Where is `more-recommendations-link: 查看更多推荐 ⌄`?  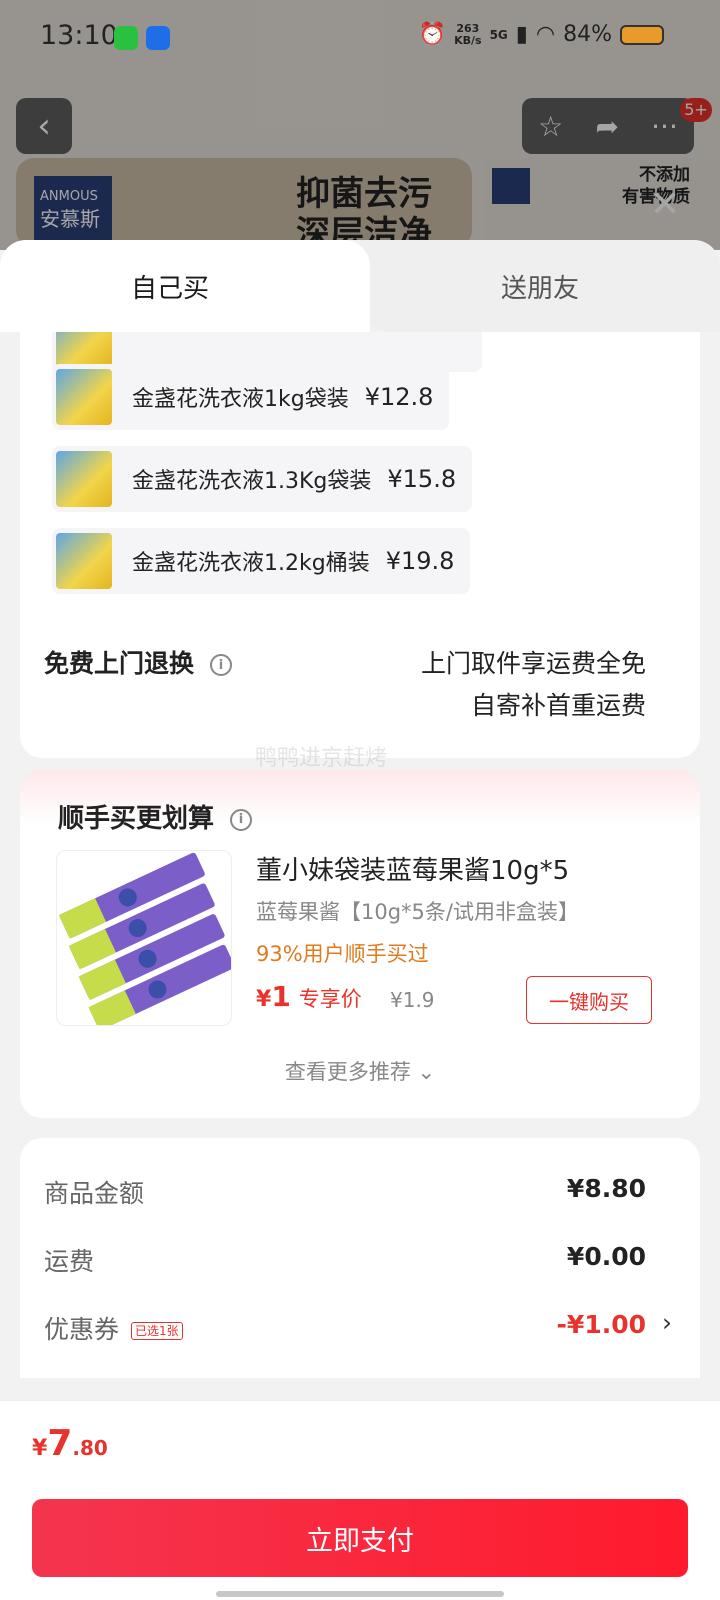
more-recommendations-link: 查看更多推荐 ⌄ is located at coordinates (360, 1071).